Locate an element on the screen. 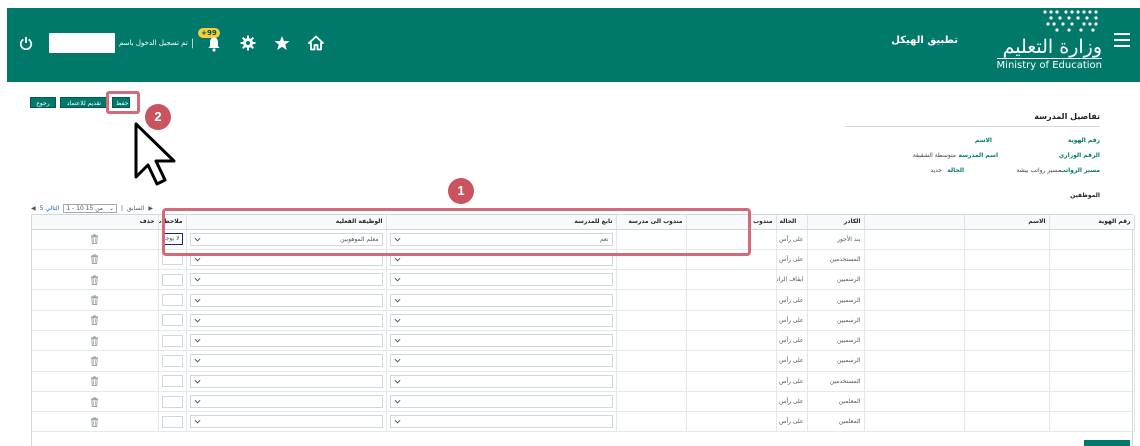 This screenshot has height=446, width=1140. prev-page-link: السابق is located at coordinates (135, 208).